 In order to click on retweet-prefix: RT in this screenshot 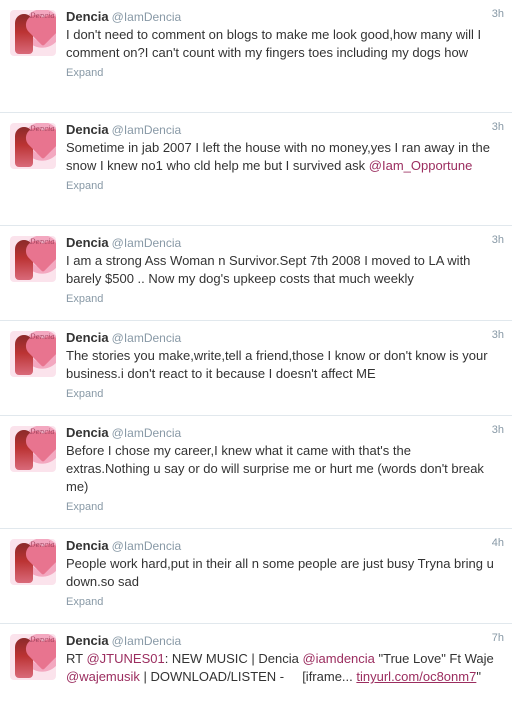, I will do `click(74, 658)`.